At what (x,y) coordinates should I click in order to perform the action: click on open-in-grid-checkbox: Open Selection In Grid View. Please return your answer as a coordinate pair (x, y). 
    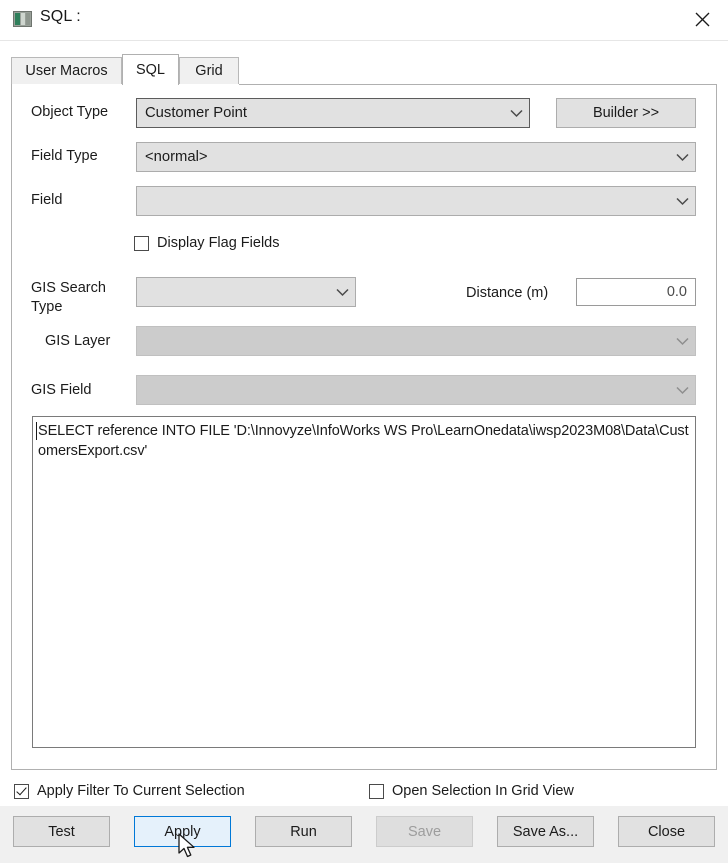
    Looking at the image, I should click on (471, 791).